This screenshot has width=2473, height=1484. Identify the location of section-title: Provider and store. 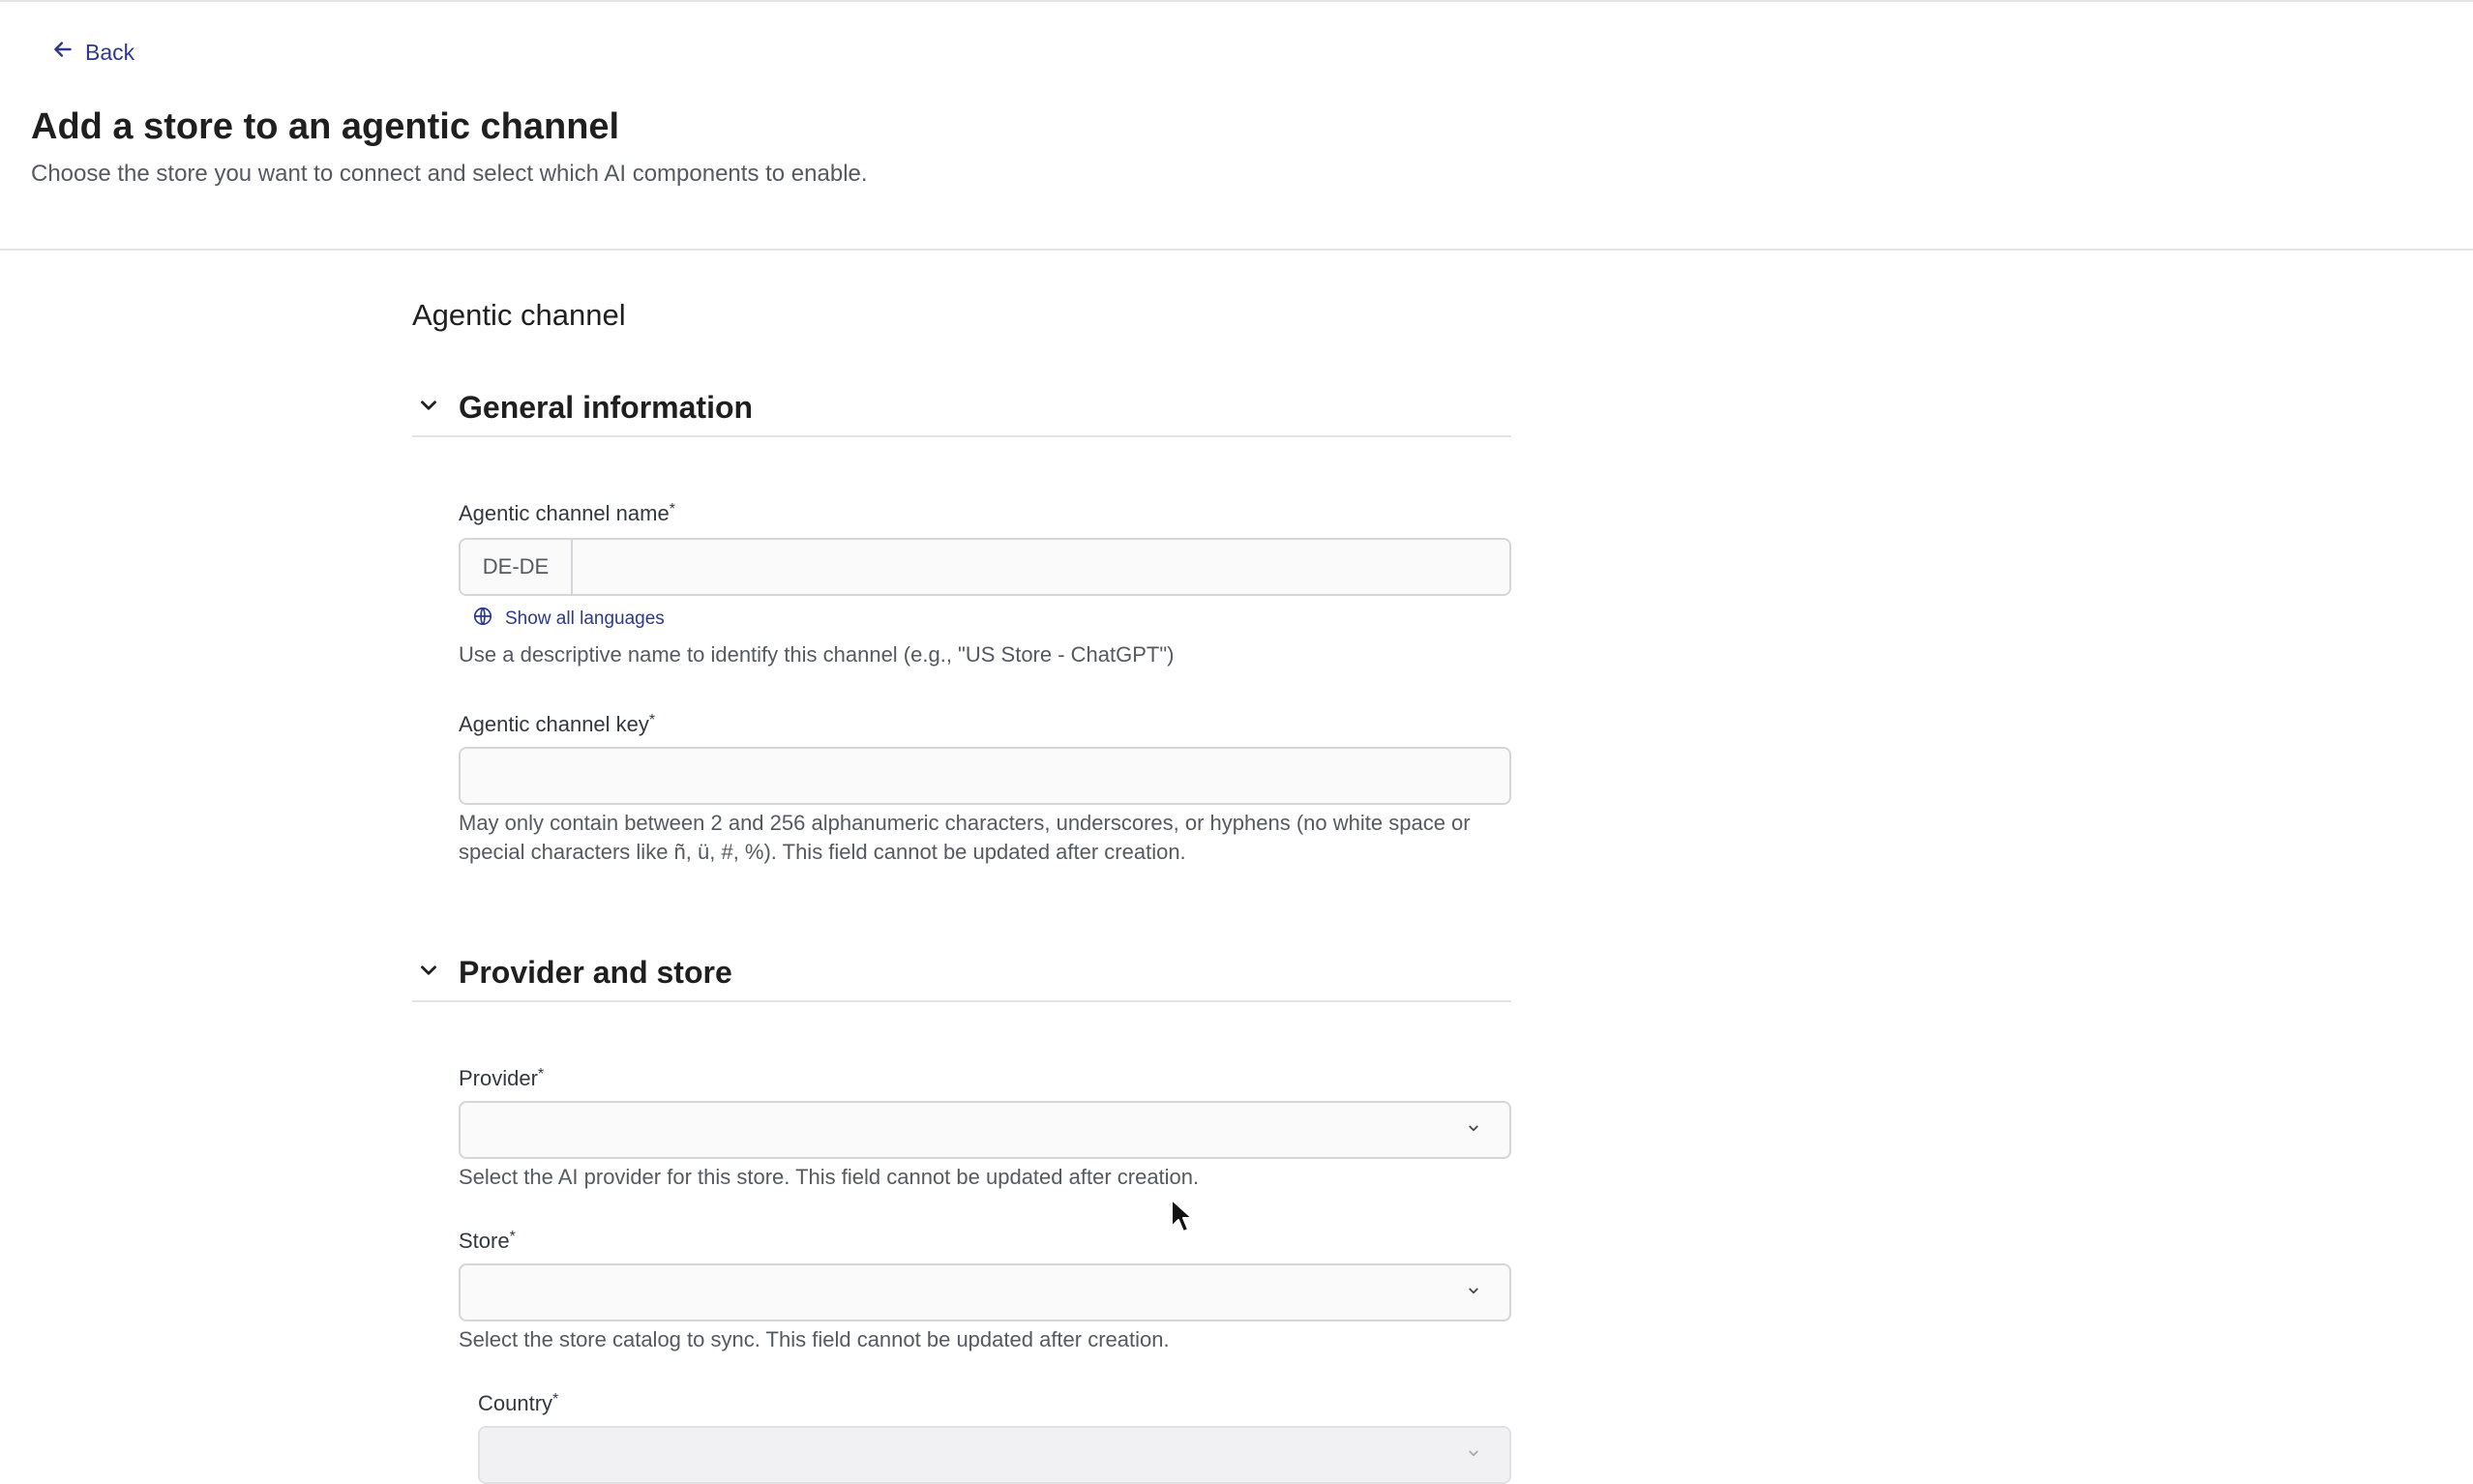
(596, 972).